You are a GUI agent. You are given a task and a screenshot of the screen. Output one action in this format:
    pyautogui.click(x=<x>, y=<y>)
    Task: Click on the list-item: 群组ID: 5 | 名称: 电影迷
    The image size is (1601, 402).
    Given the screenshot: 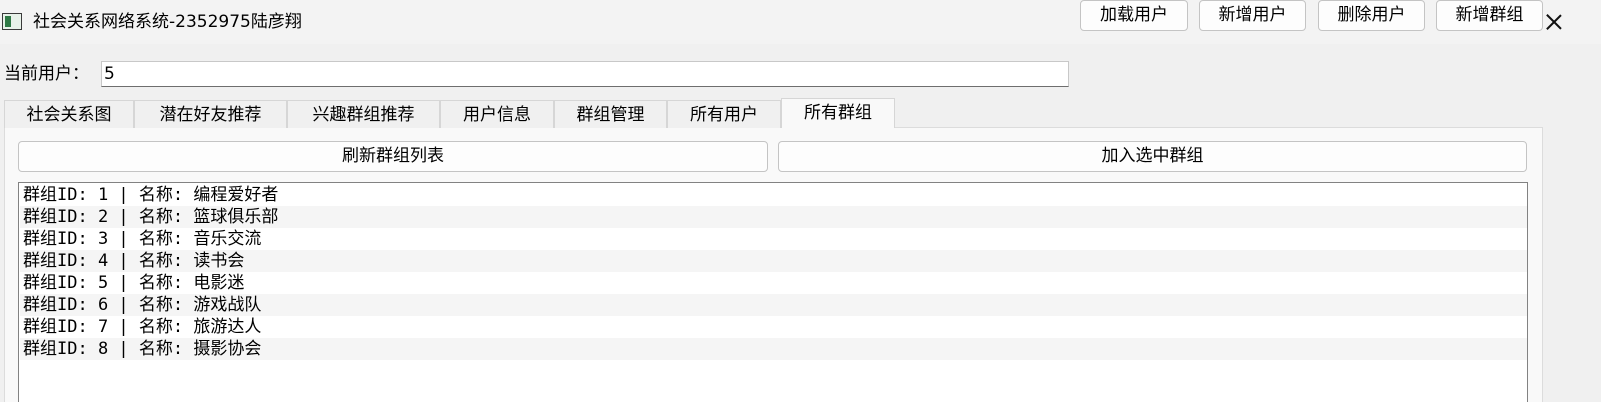 What is the action you would take?
    pyautogui.click(x=773, y=283)
    